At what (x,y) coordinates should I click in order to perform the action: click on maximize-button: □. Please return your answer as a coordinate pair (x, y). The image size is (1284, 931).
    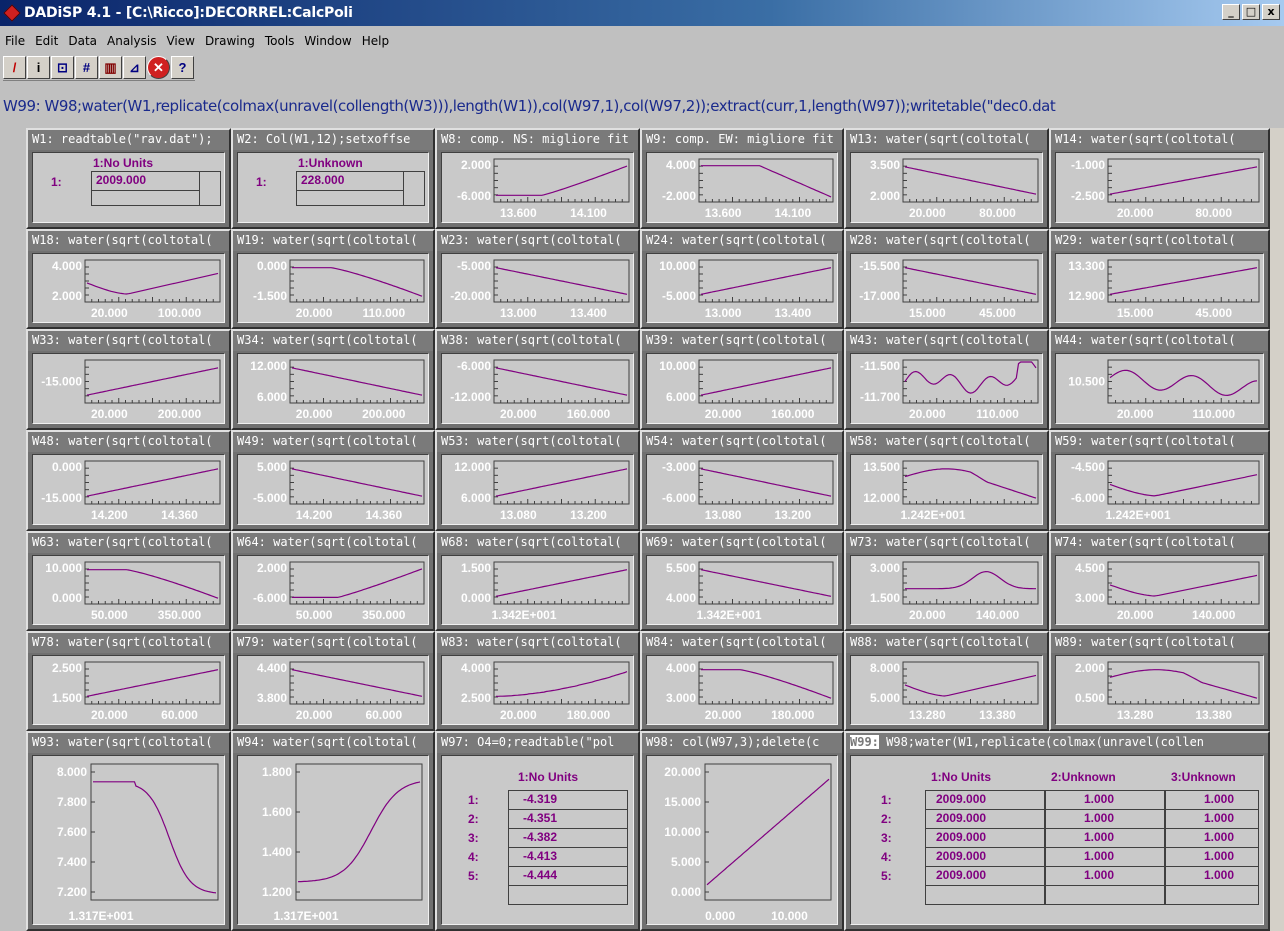
    Looking at the image, I should click on (1251, 12).